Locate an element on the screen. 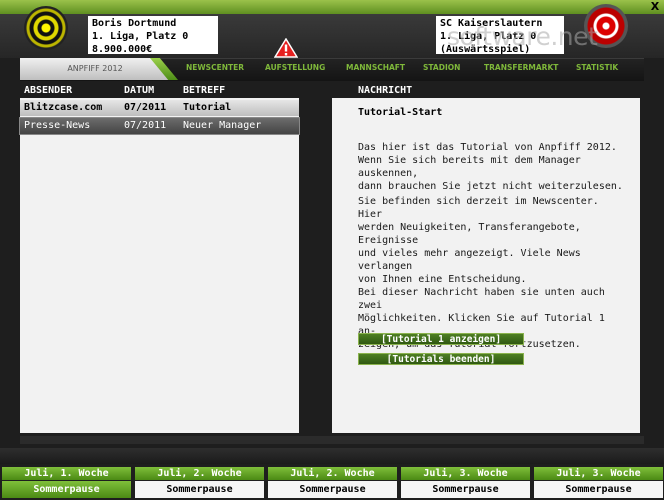  status-bar is located at coordinates (332, 456).